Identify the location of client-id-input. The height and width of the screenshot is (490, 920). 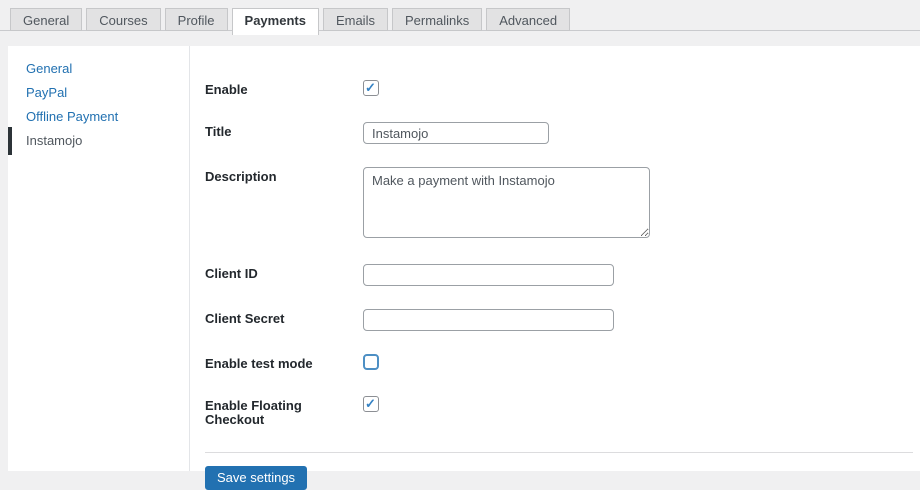
(488, 275).